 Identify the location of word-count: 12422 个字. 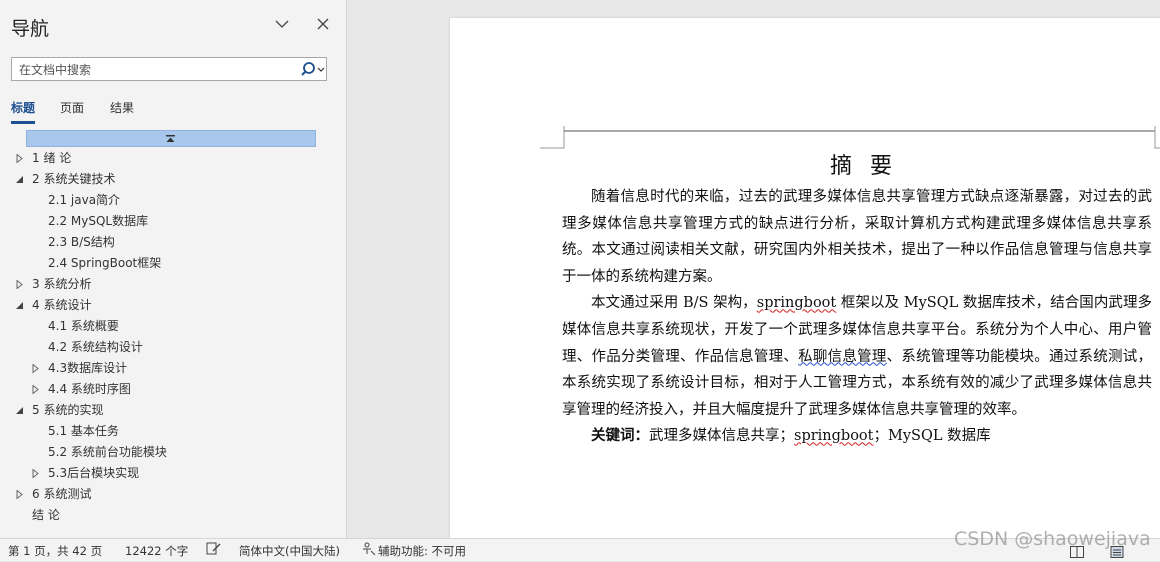
(156, 551).